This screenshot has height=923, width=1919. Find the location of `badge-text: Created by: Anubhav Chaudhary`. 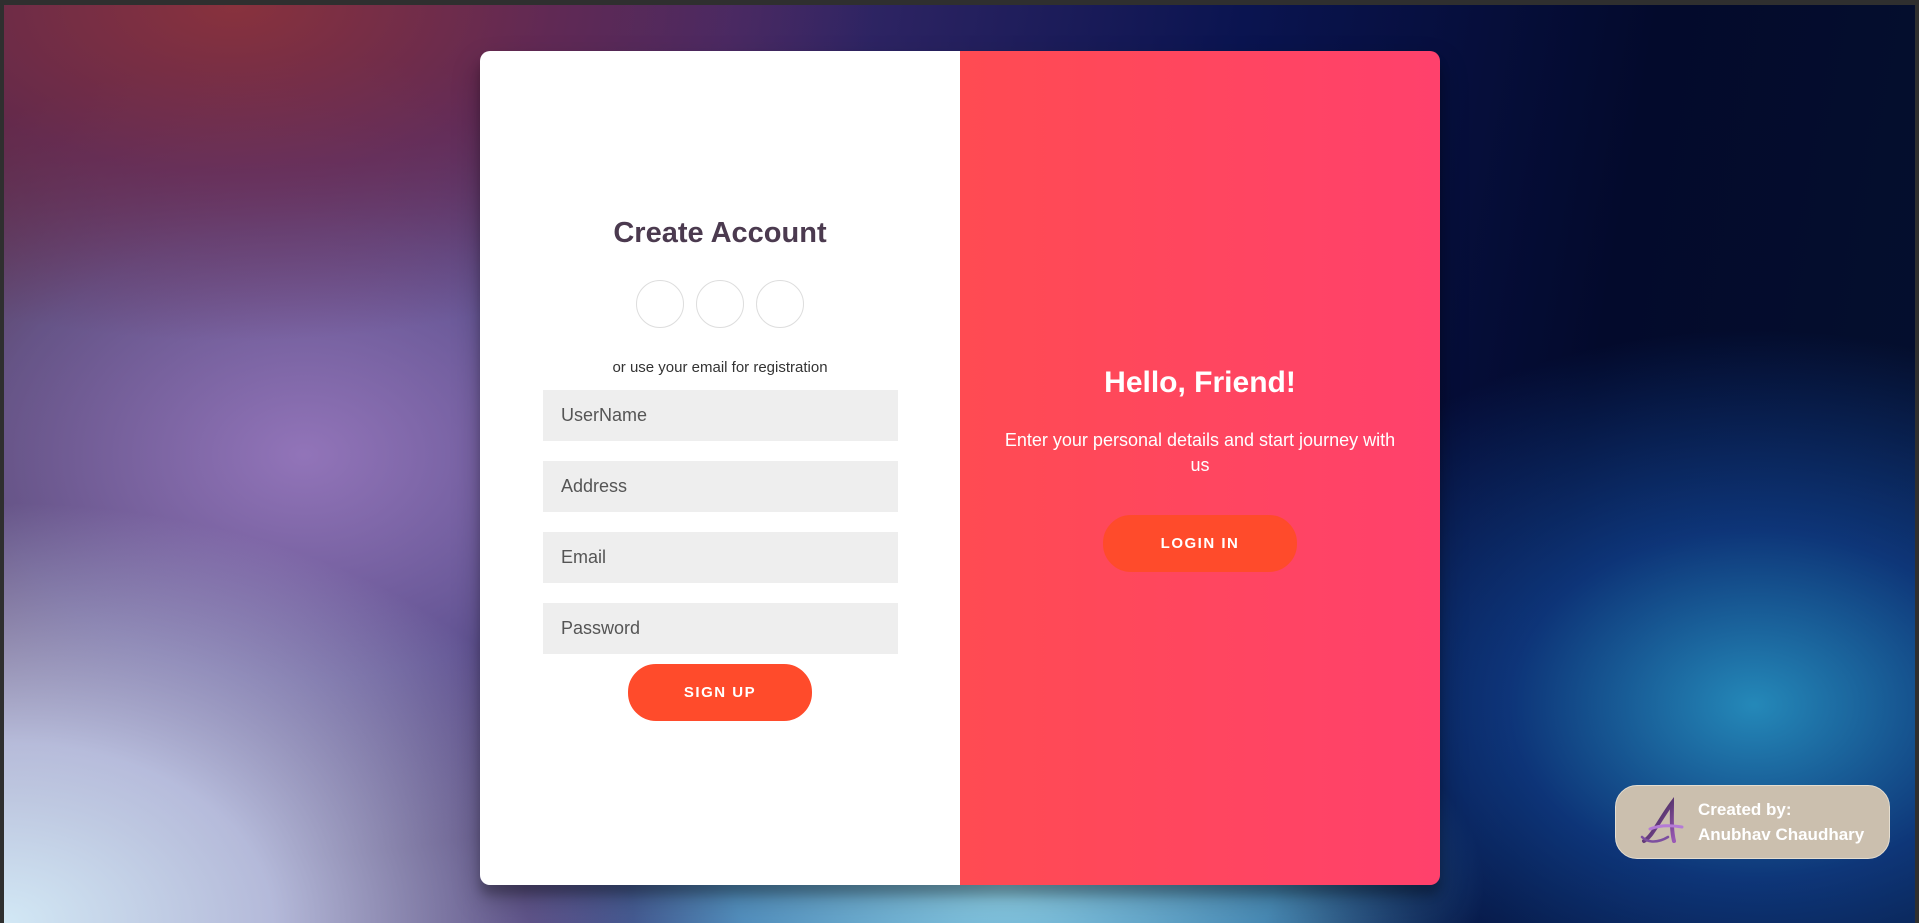

badge-text: Created by: Anubhav Chaudhary is located at coordinates (1781, 822).